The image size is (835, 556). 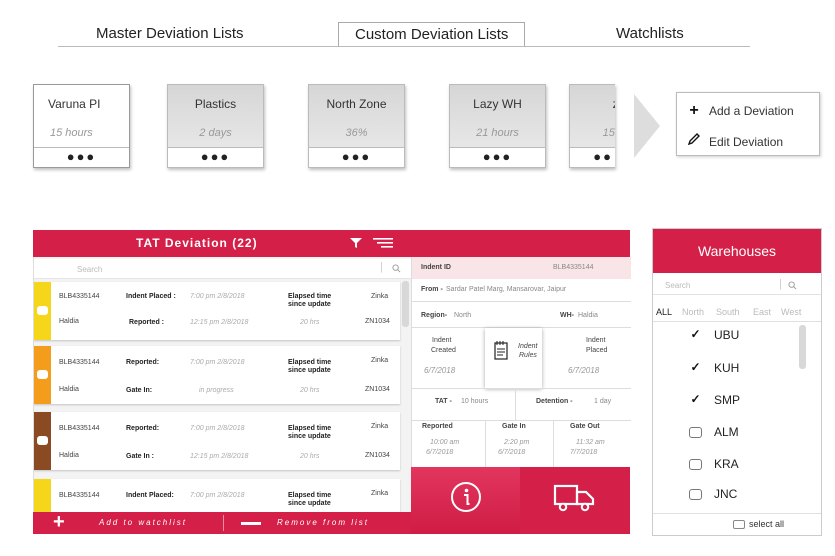 I want to click on filter-all: ALL, so click(x=664, y=312).